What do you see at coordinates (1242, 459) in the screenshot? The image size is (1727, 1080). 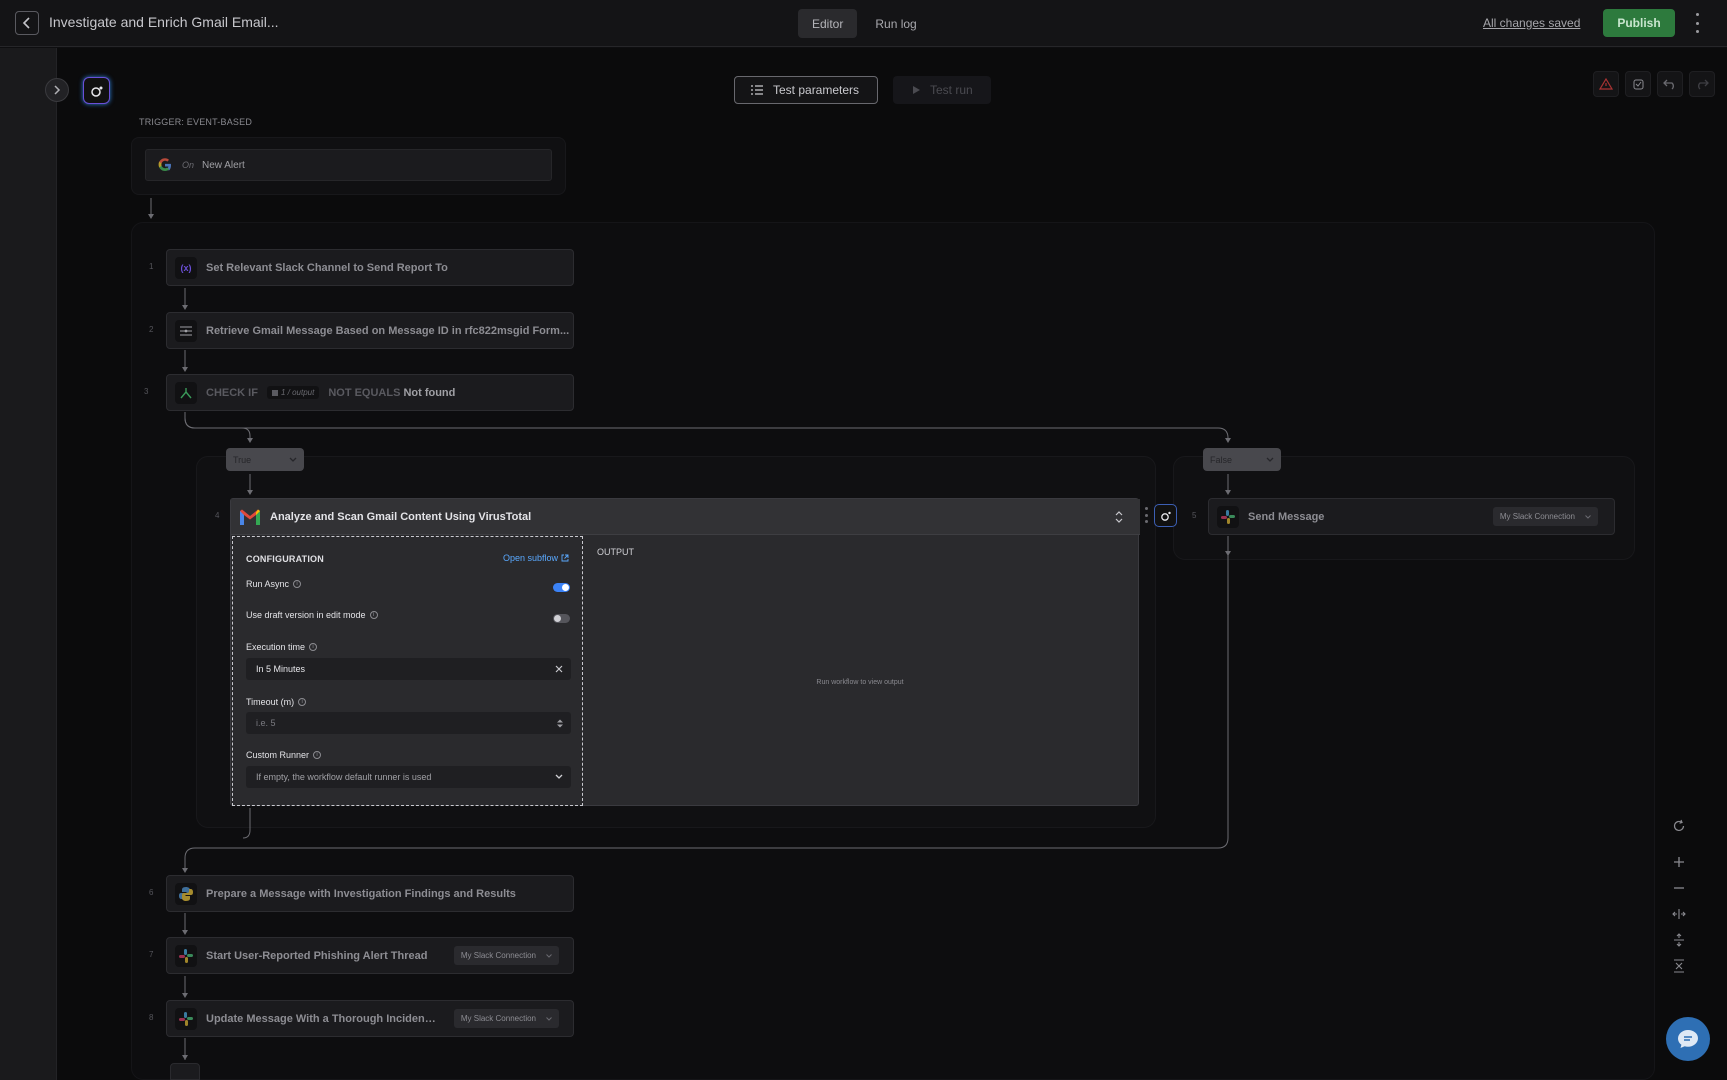 I see `false-branch-selector: False` at bounding box center [1242, 459].